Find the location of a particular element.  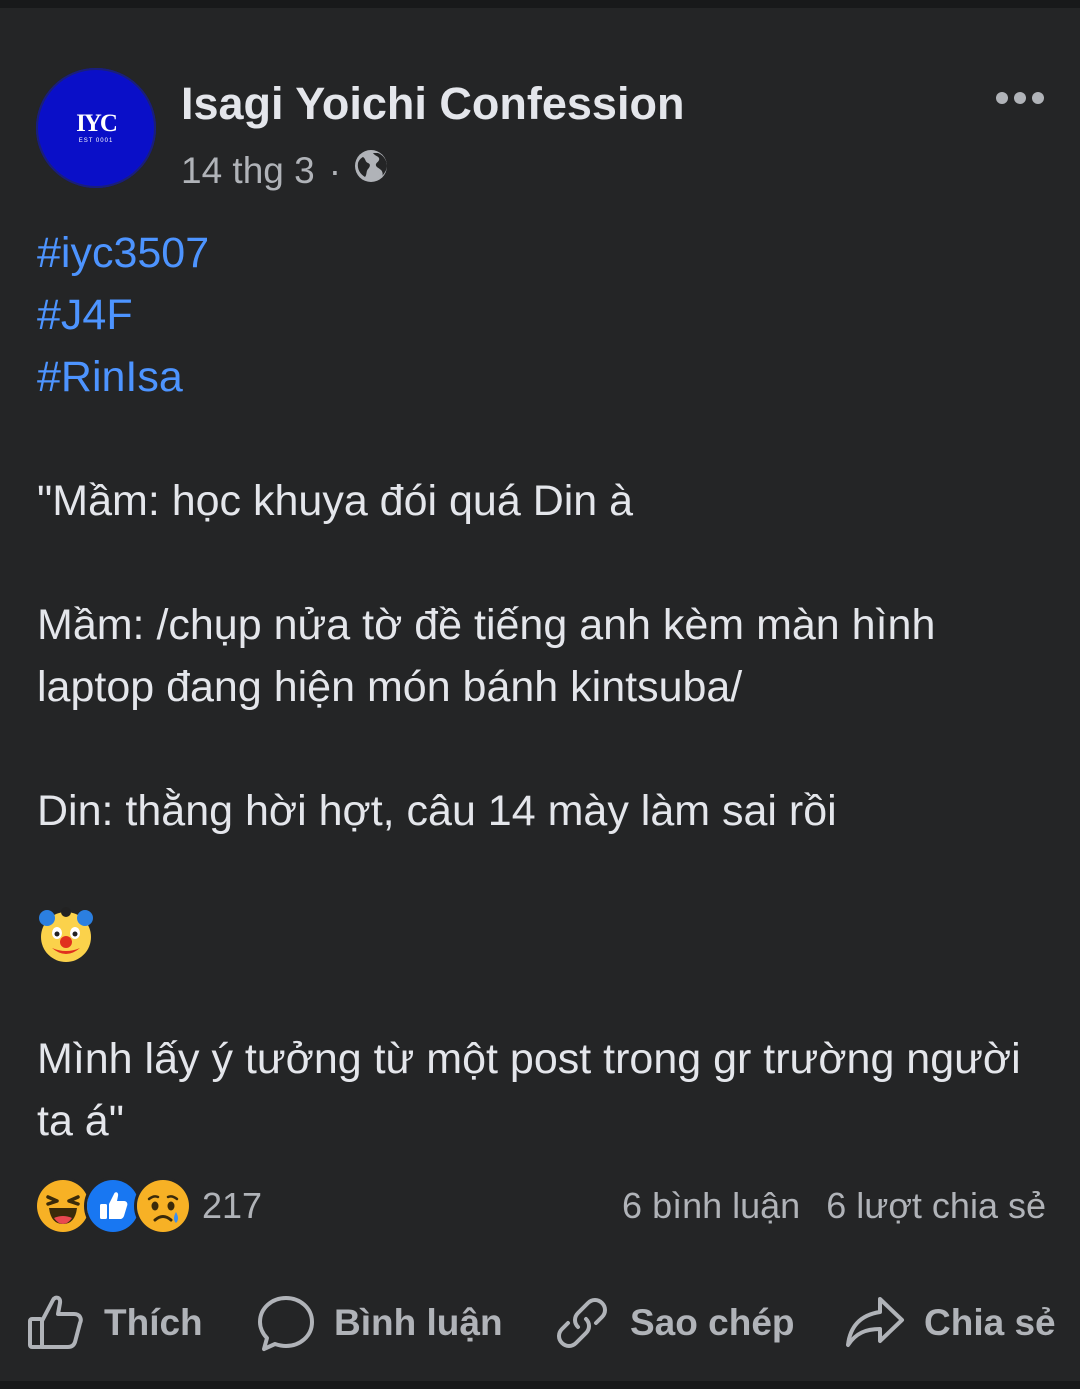

post-stats: 217 6 bình luận 6 lượt chia sẻ is located at coordinates (540, 1206).